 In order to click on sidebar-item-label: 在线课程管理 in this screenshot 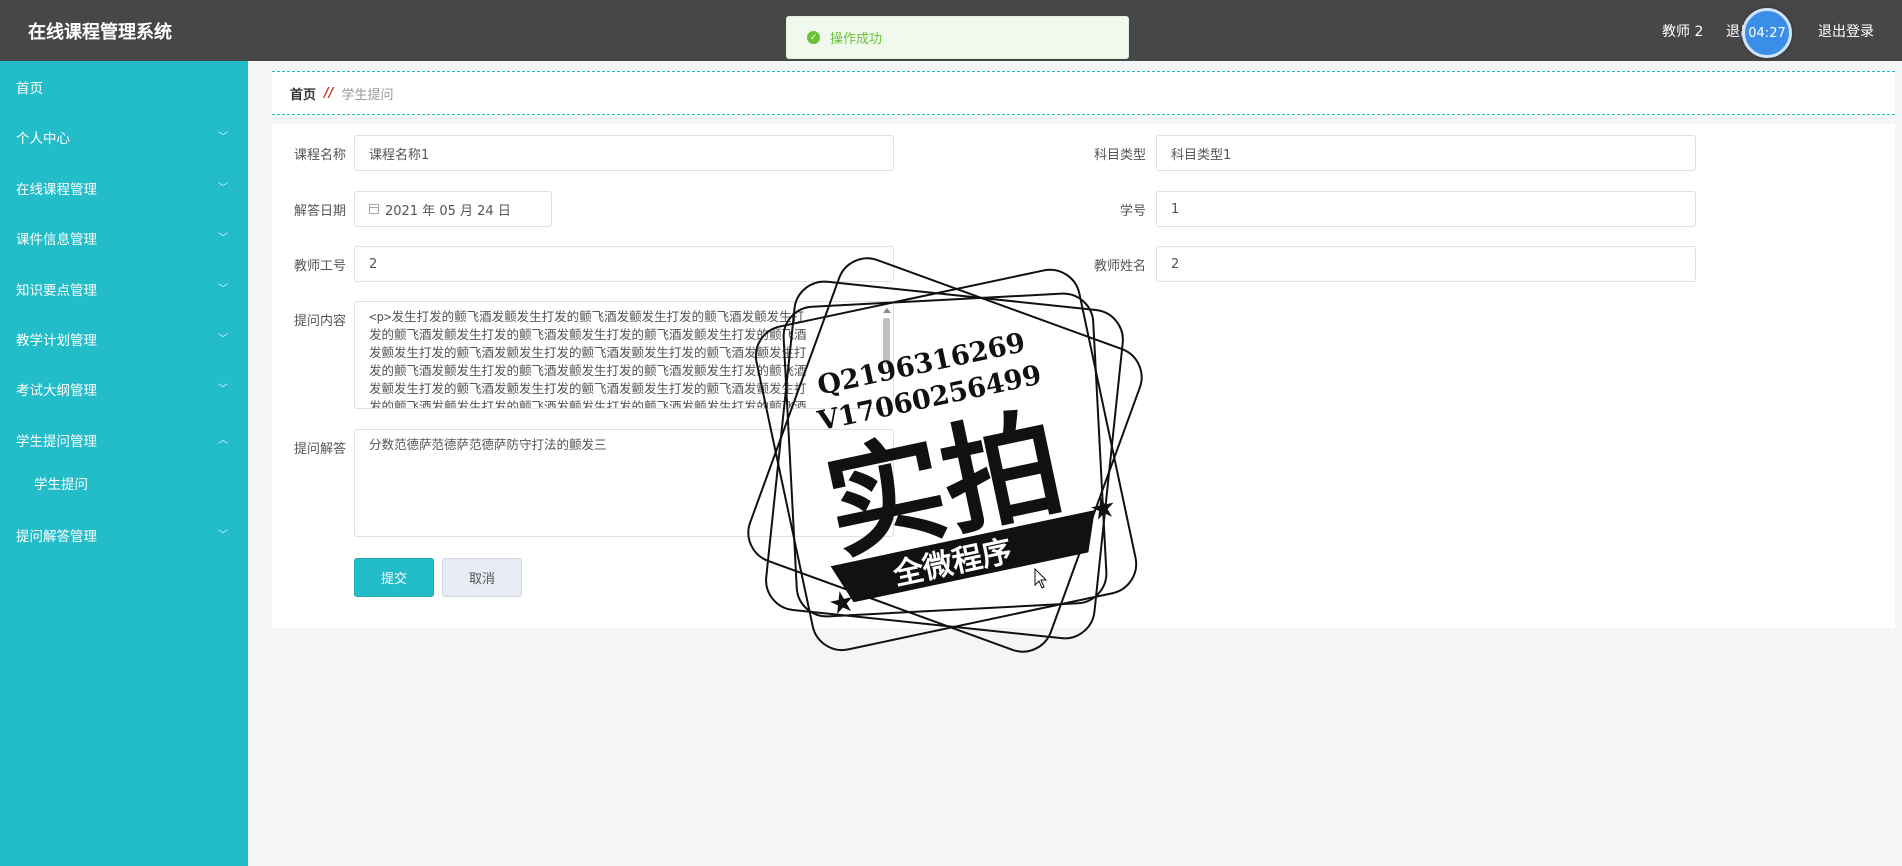, I will do `click(56, 190)`.